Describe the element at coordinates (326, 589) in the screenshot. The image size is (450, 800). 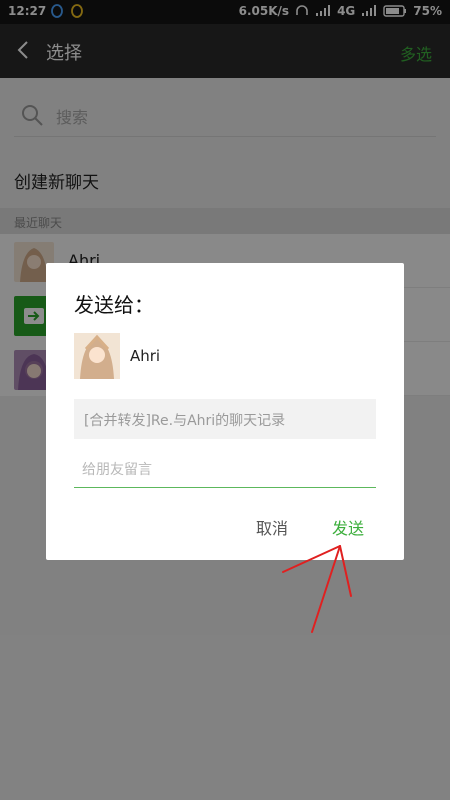
I see `annotation-arrow-shaft` at that location.